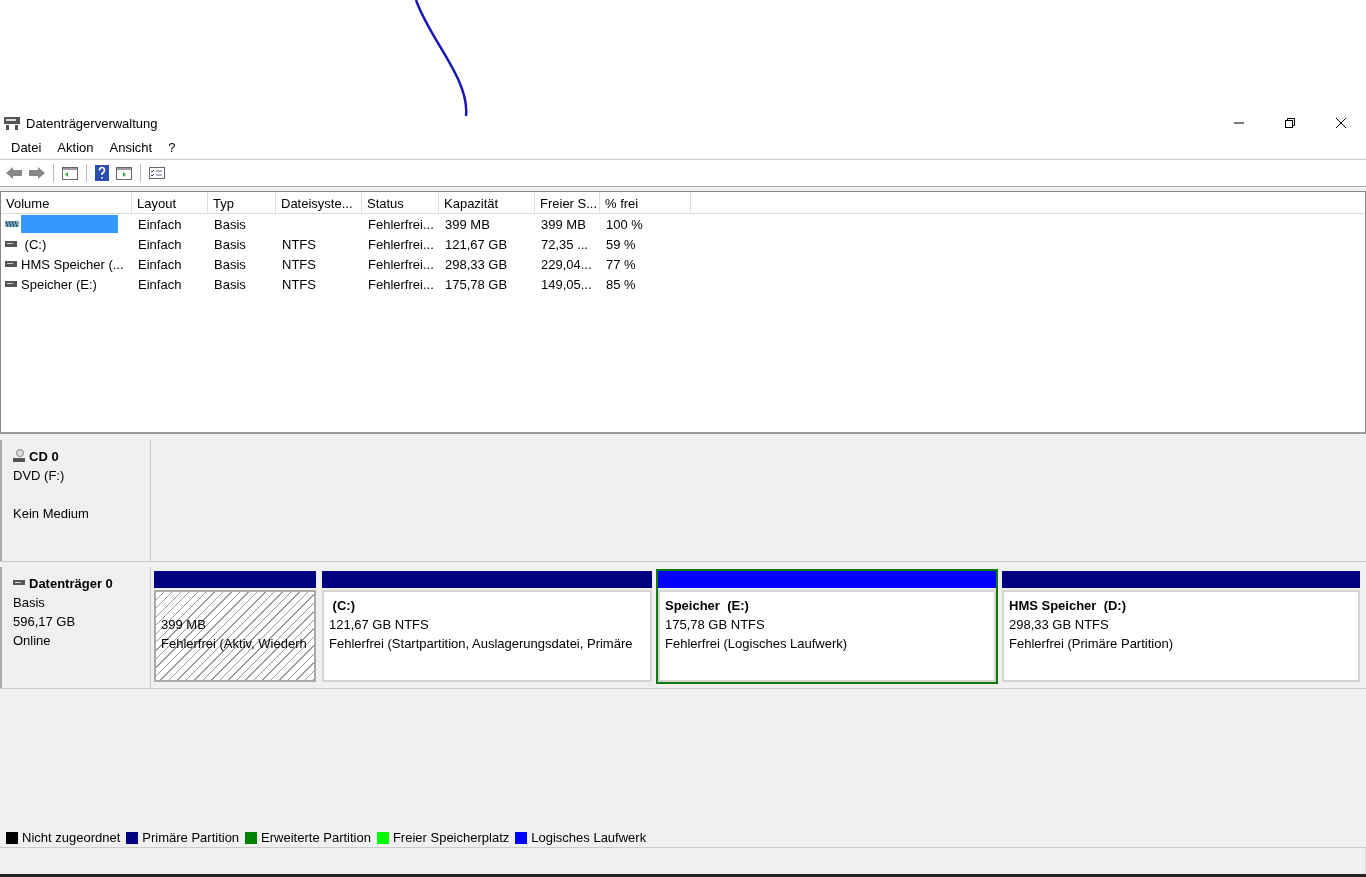 Image resolution: width=1366 pixels, height=877 pixels. I want to click on table-cell: 59 %, so click(621, 244).